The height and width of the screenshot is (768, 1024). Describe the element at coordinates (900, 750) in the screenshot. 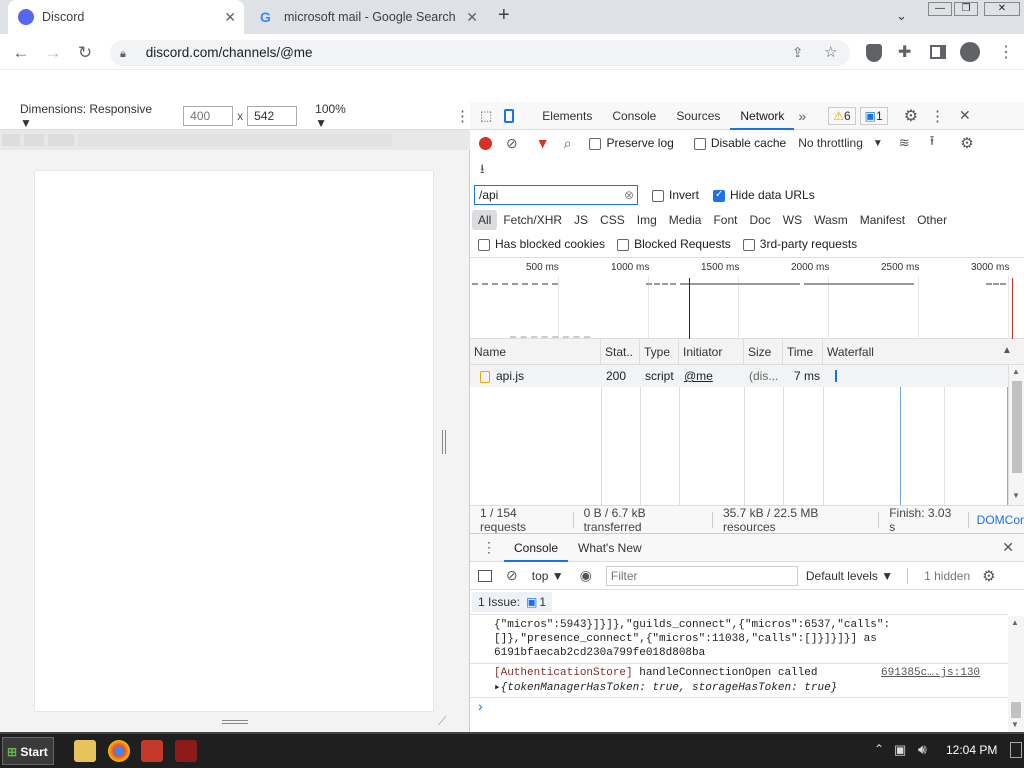

I see `network-icon: ▣` at that location.